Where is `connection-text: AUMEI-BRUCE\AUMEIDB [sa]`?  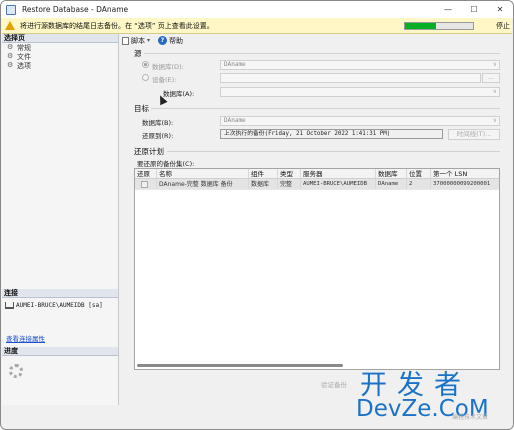 connection-text: AUMEI-BRUCE\AUMEIDB [sa] is located at coordinates (59, 305).